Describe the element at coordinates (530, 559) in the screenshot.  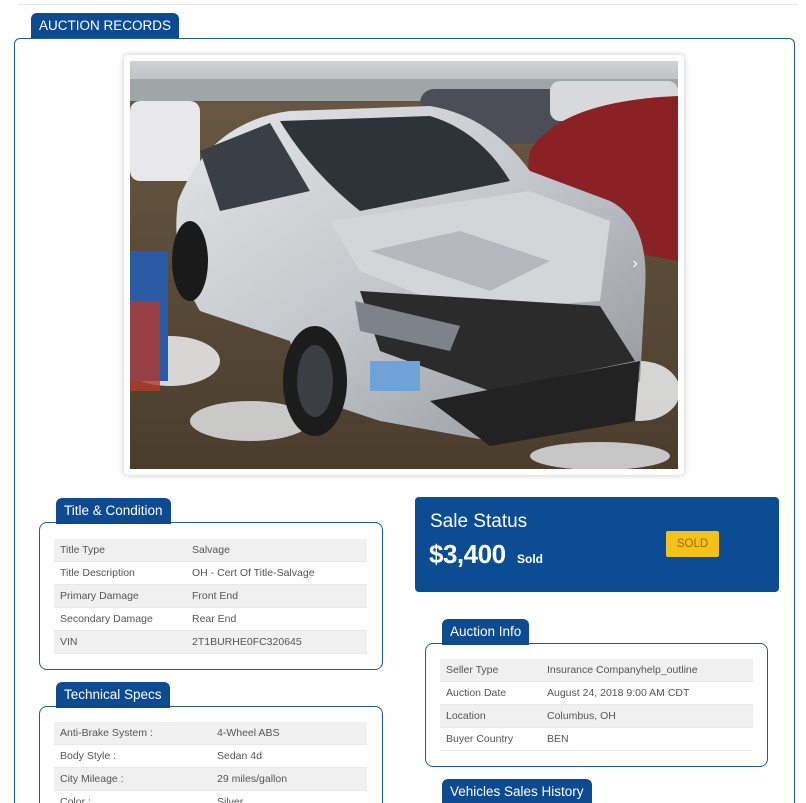
I see `sale-price-suffix: Sold` at that location.